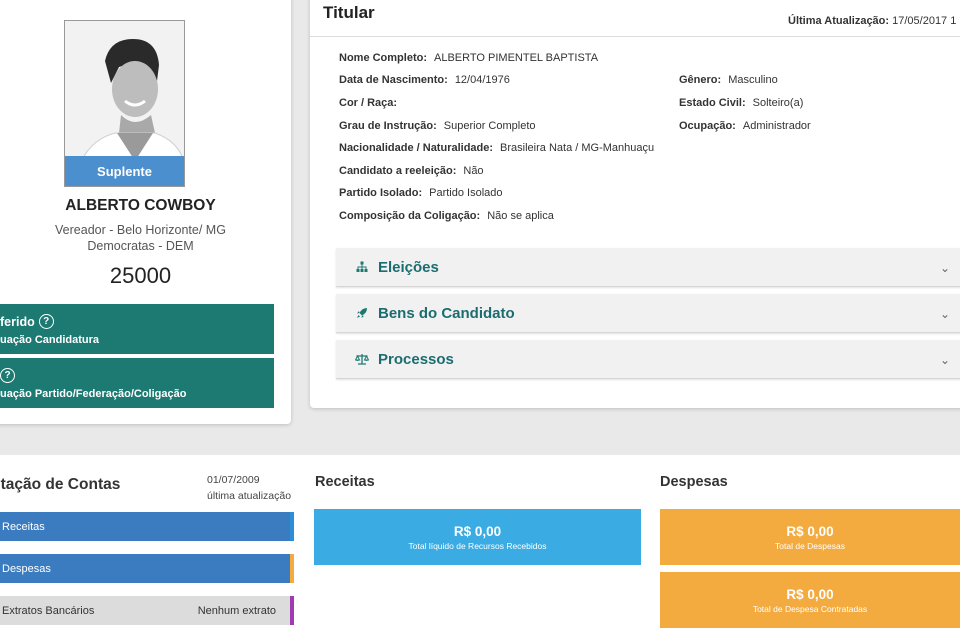 Image resolution: width=960 pixels, height=640 pixels. What do you see at coordinates (924, 21) in the screenshot?
I see `last-update-value: 17/05/2017 1` at bounding box center [924, 21].